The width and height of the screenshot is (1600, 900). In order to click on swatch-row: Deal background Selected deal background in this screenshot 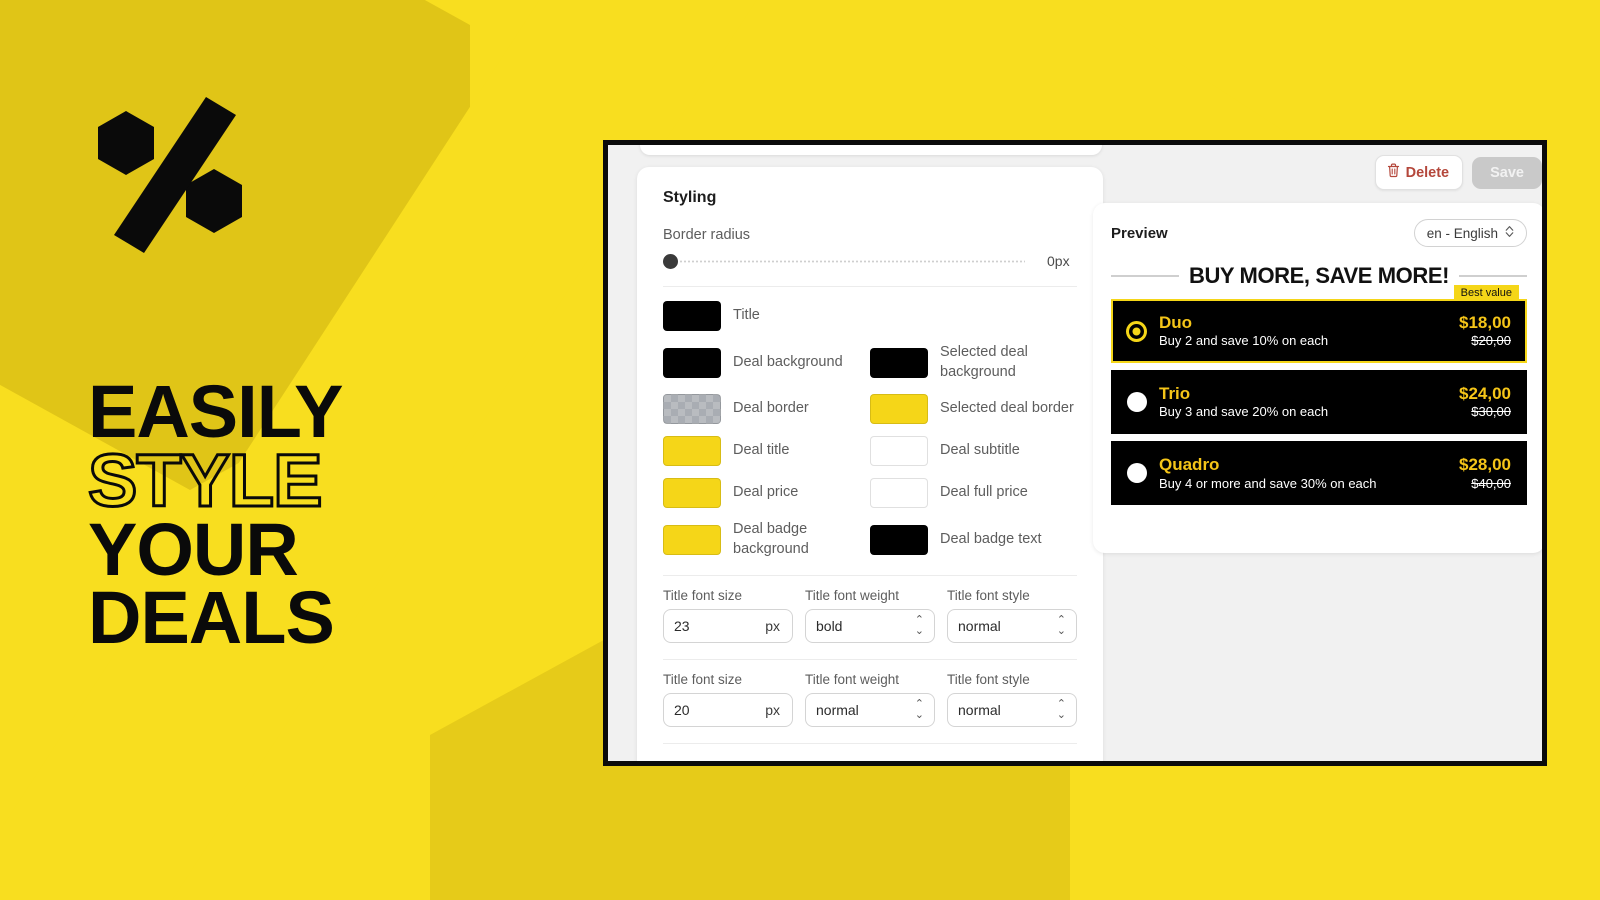, I will do `click(870, 362)`.